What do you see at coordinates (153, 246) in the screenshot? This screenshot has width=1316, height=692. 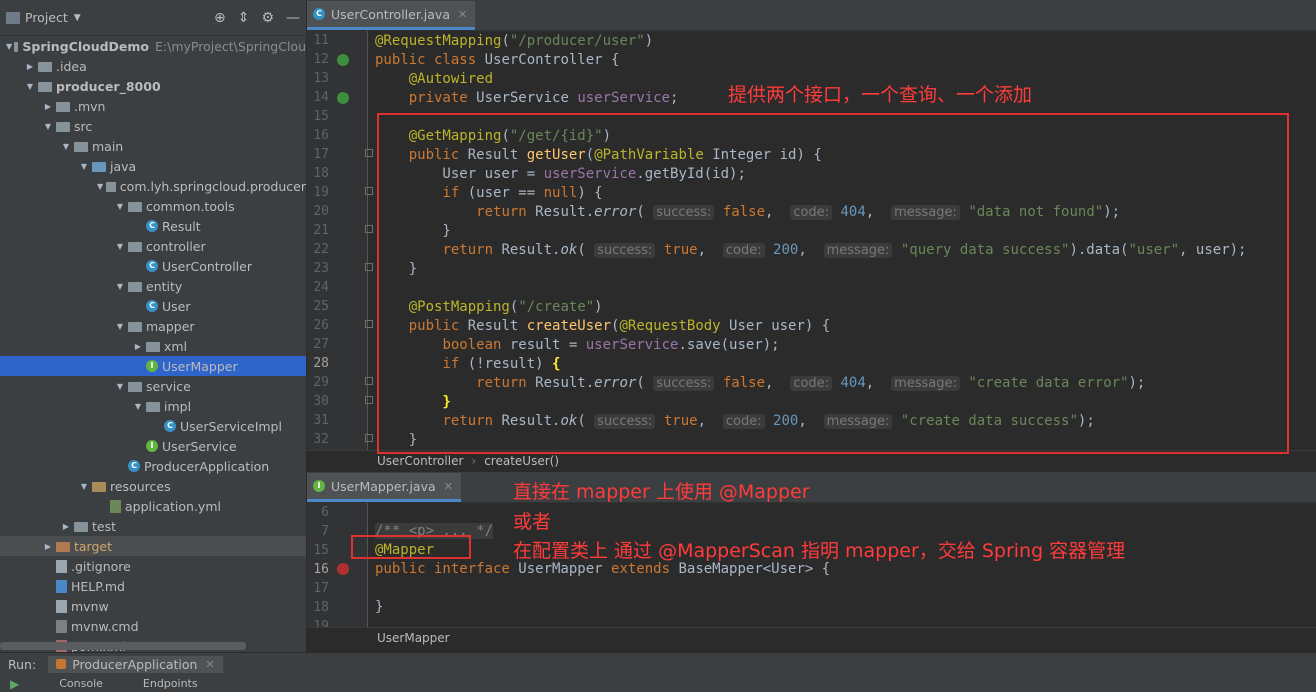 I see `tree-item: ▼ controller` at bounding box center [153, 246].